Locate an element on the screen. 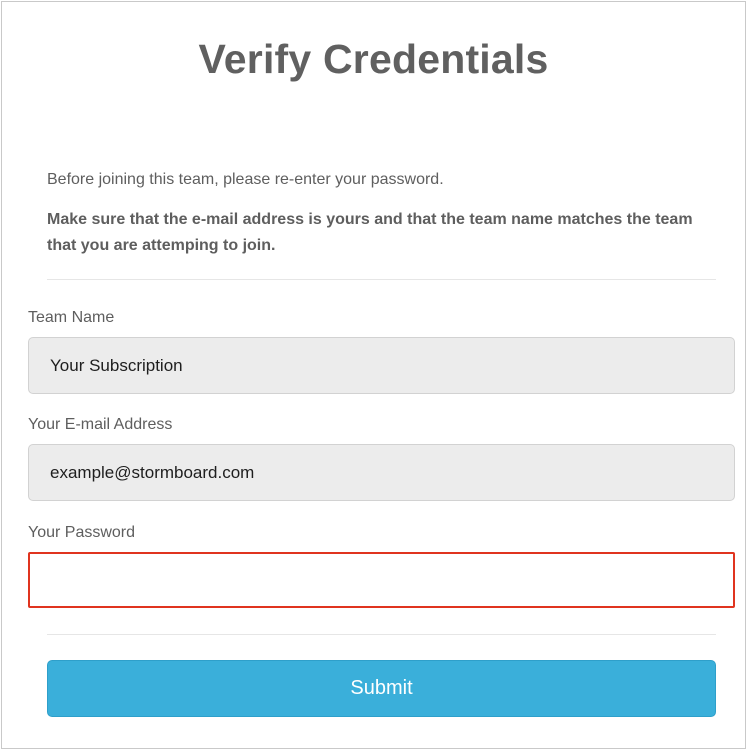  email-label: Your E-mail Address is located at coordinates (100, 424).